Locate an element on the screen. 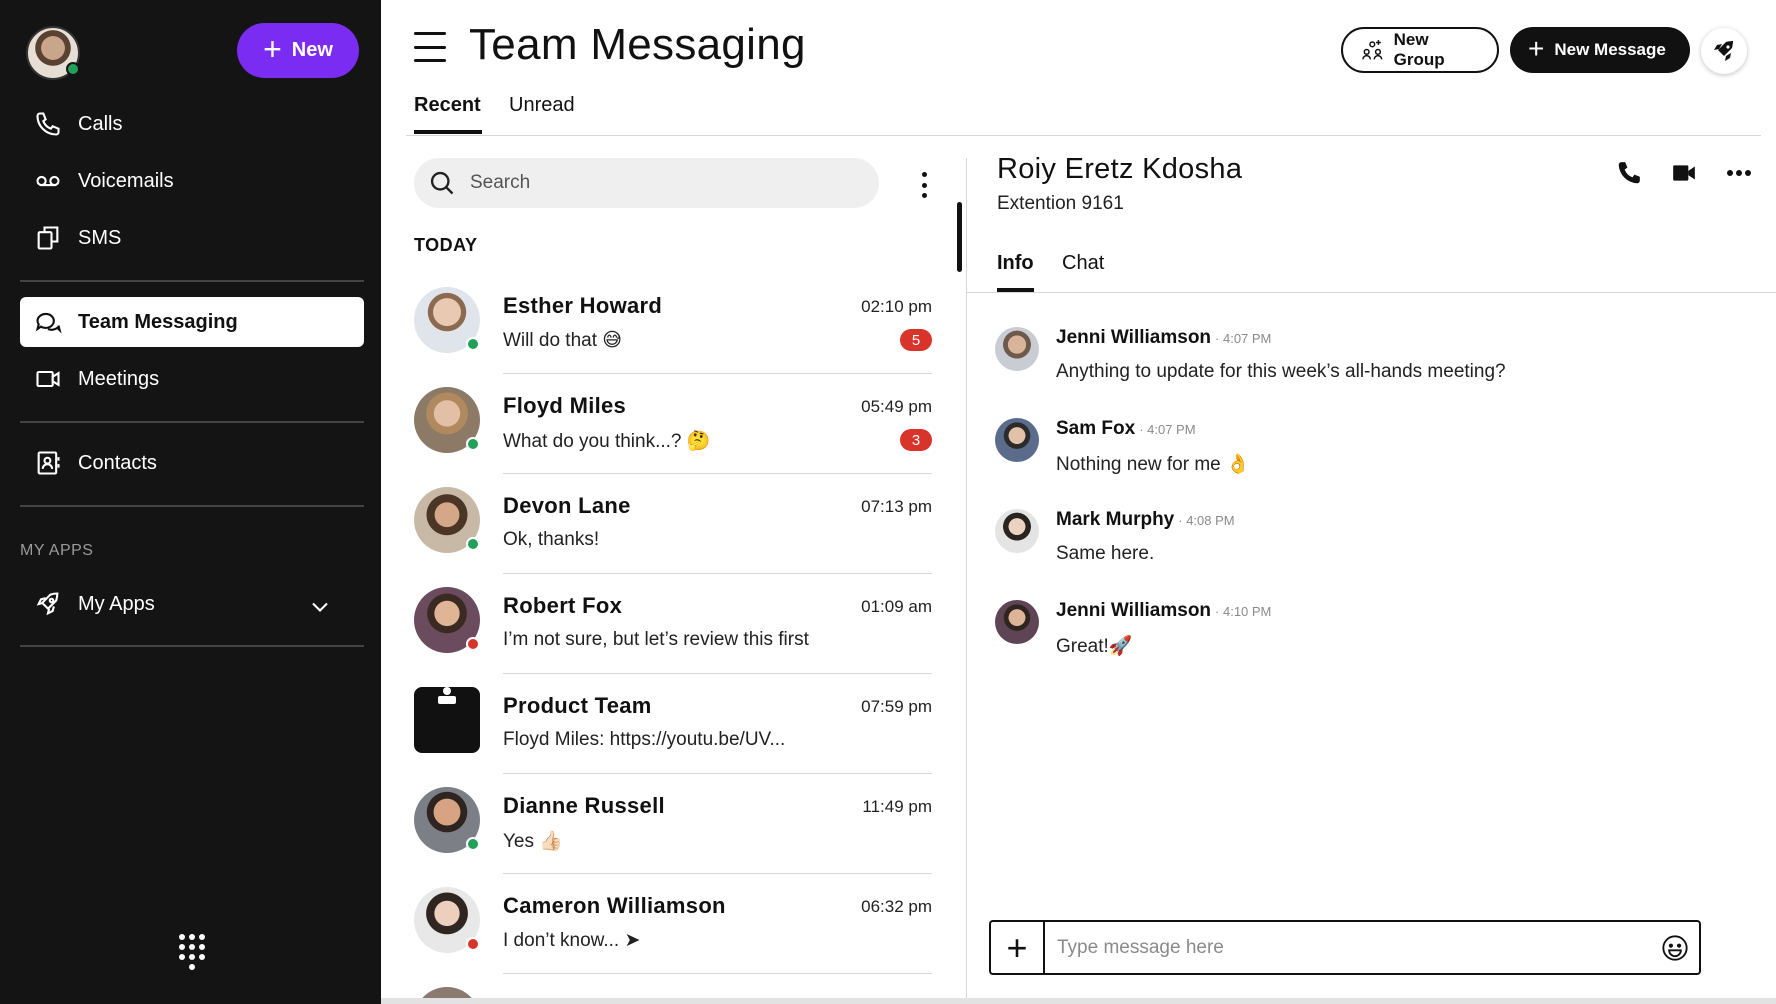  conversation-time: 06:32 pm is located at coordinates (896, 906).